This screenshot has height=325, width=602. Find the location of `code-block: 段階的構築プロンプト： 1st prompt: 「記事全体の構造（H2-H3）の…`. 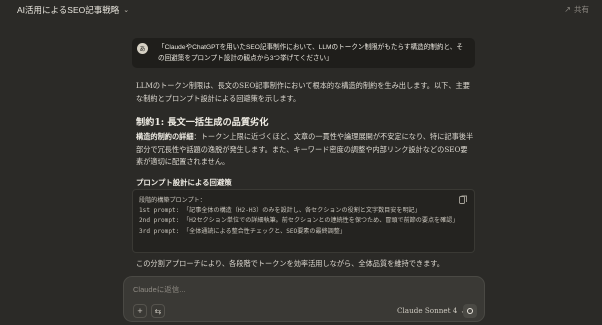

code-block: 段階的構築プロンプト： 1st prompt: 「記事全体の構造（H2-H3）の… is located at coordinates (303, 221).